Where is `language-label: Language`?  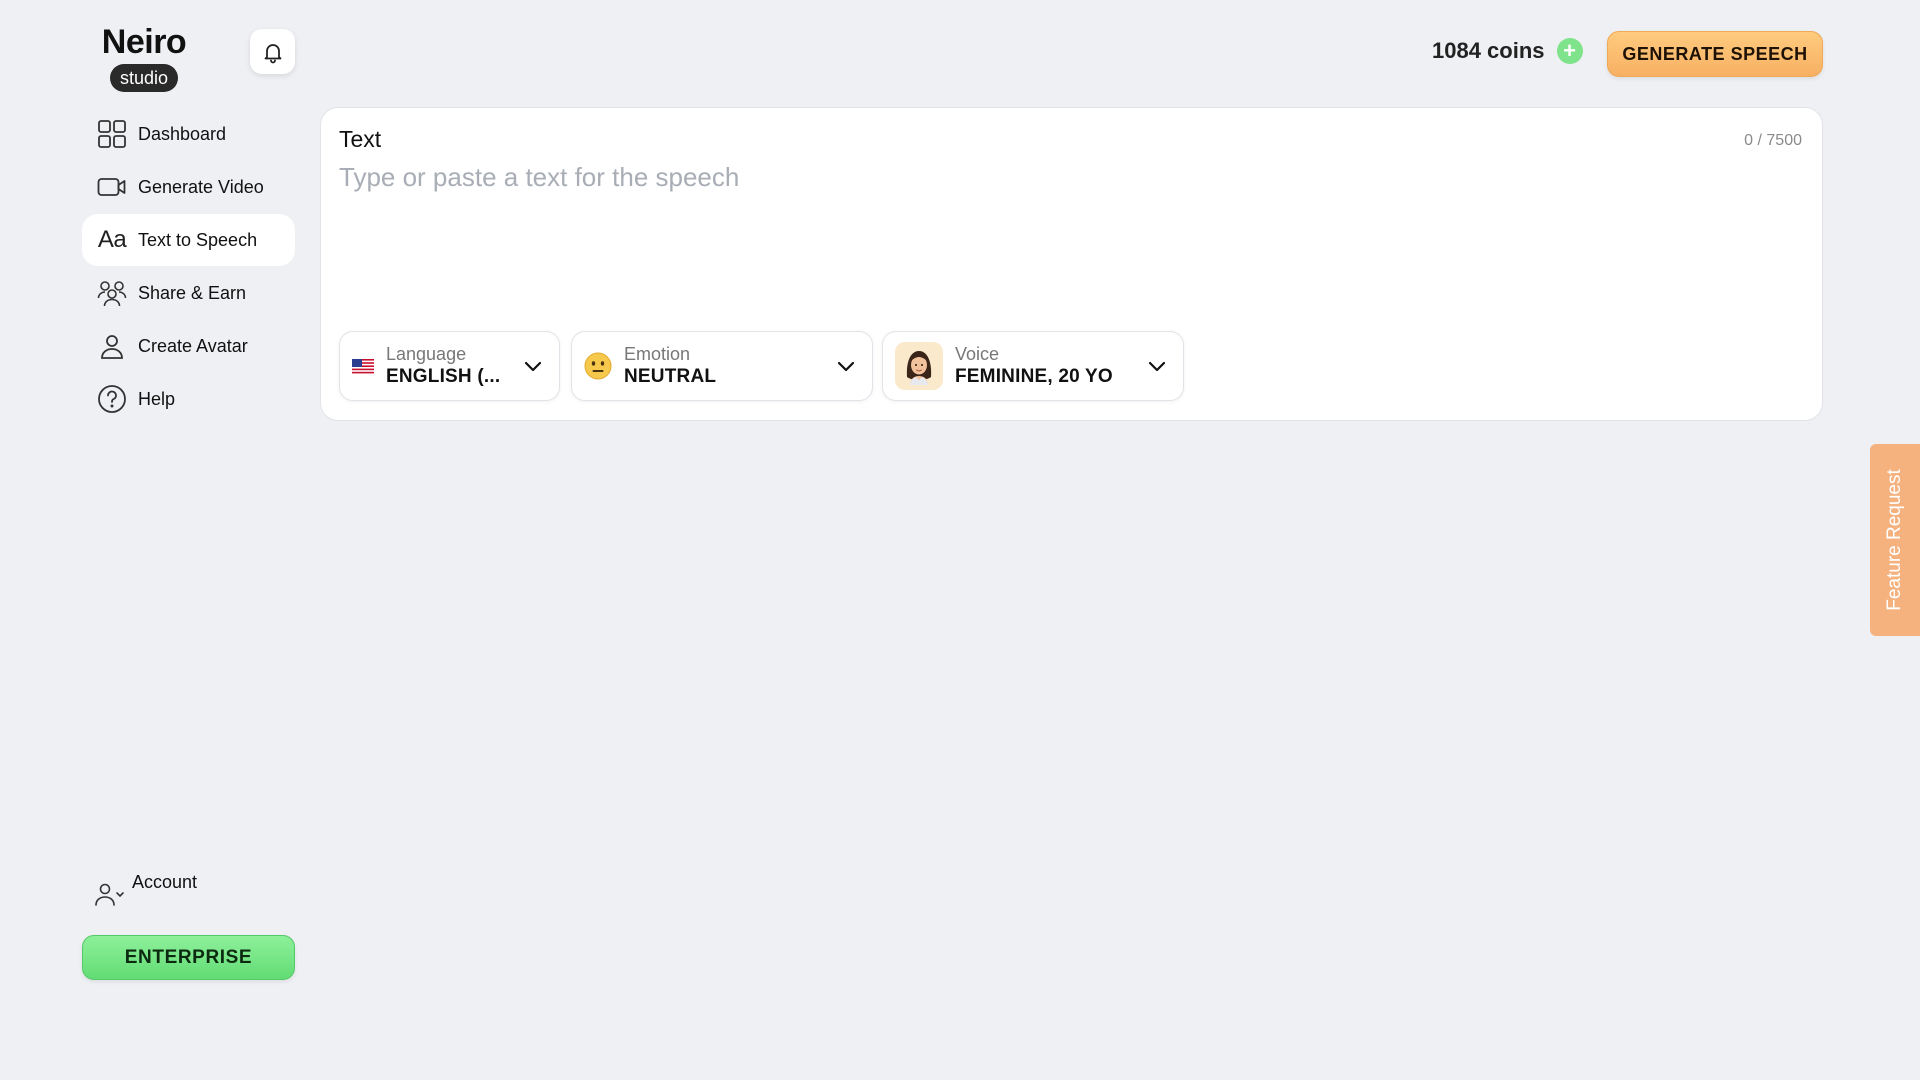 language-label: Language is located at coordinates (426, 354).